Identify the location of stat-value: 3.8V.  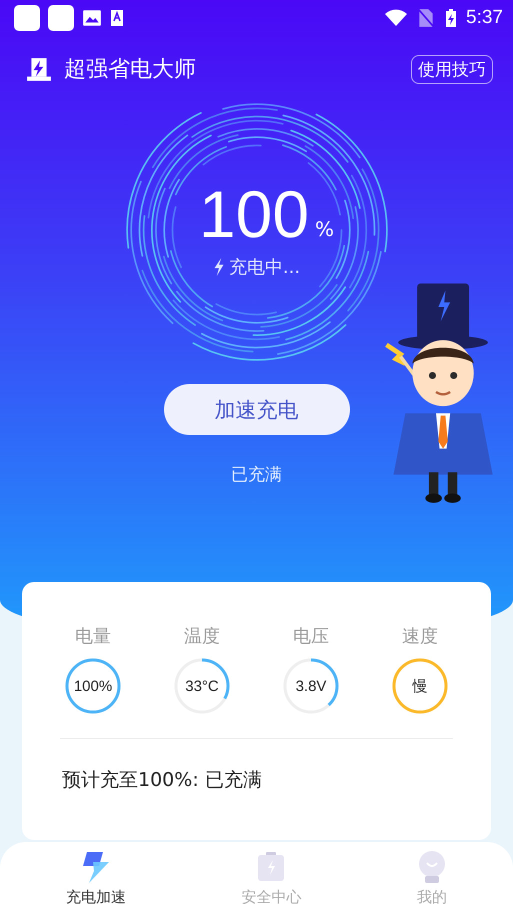
(311, 686).